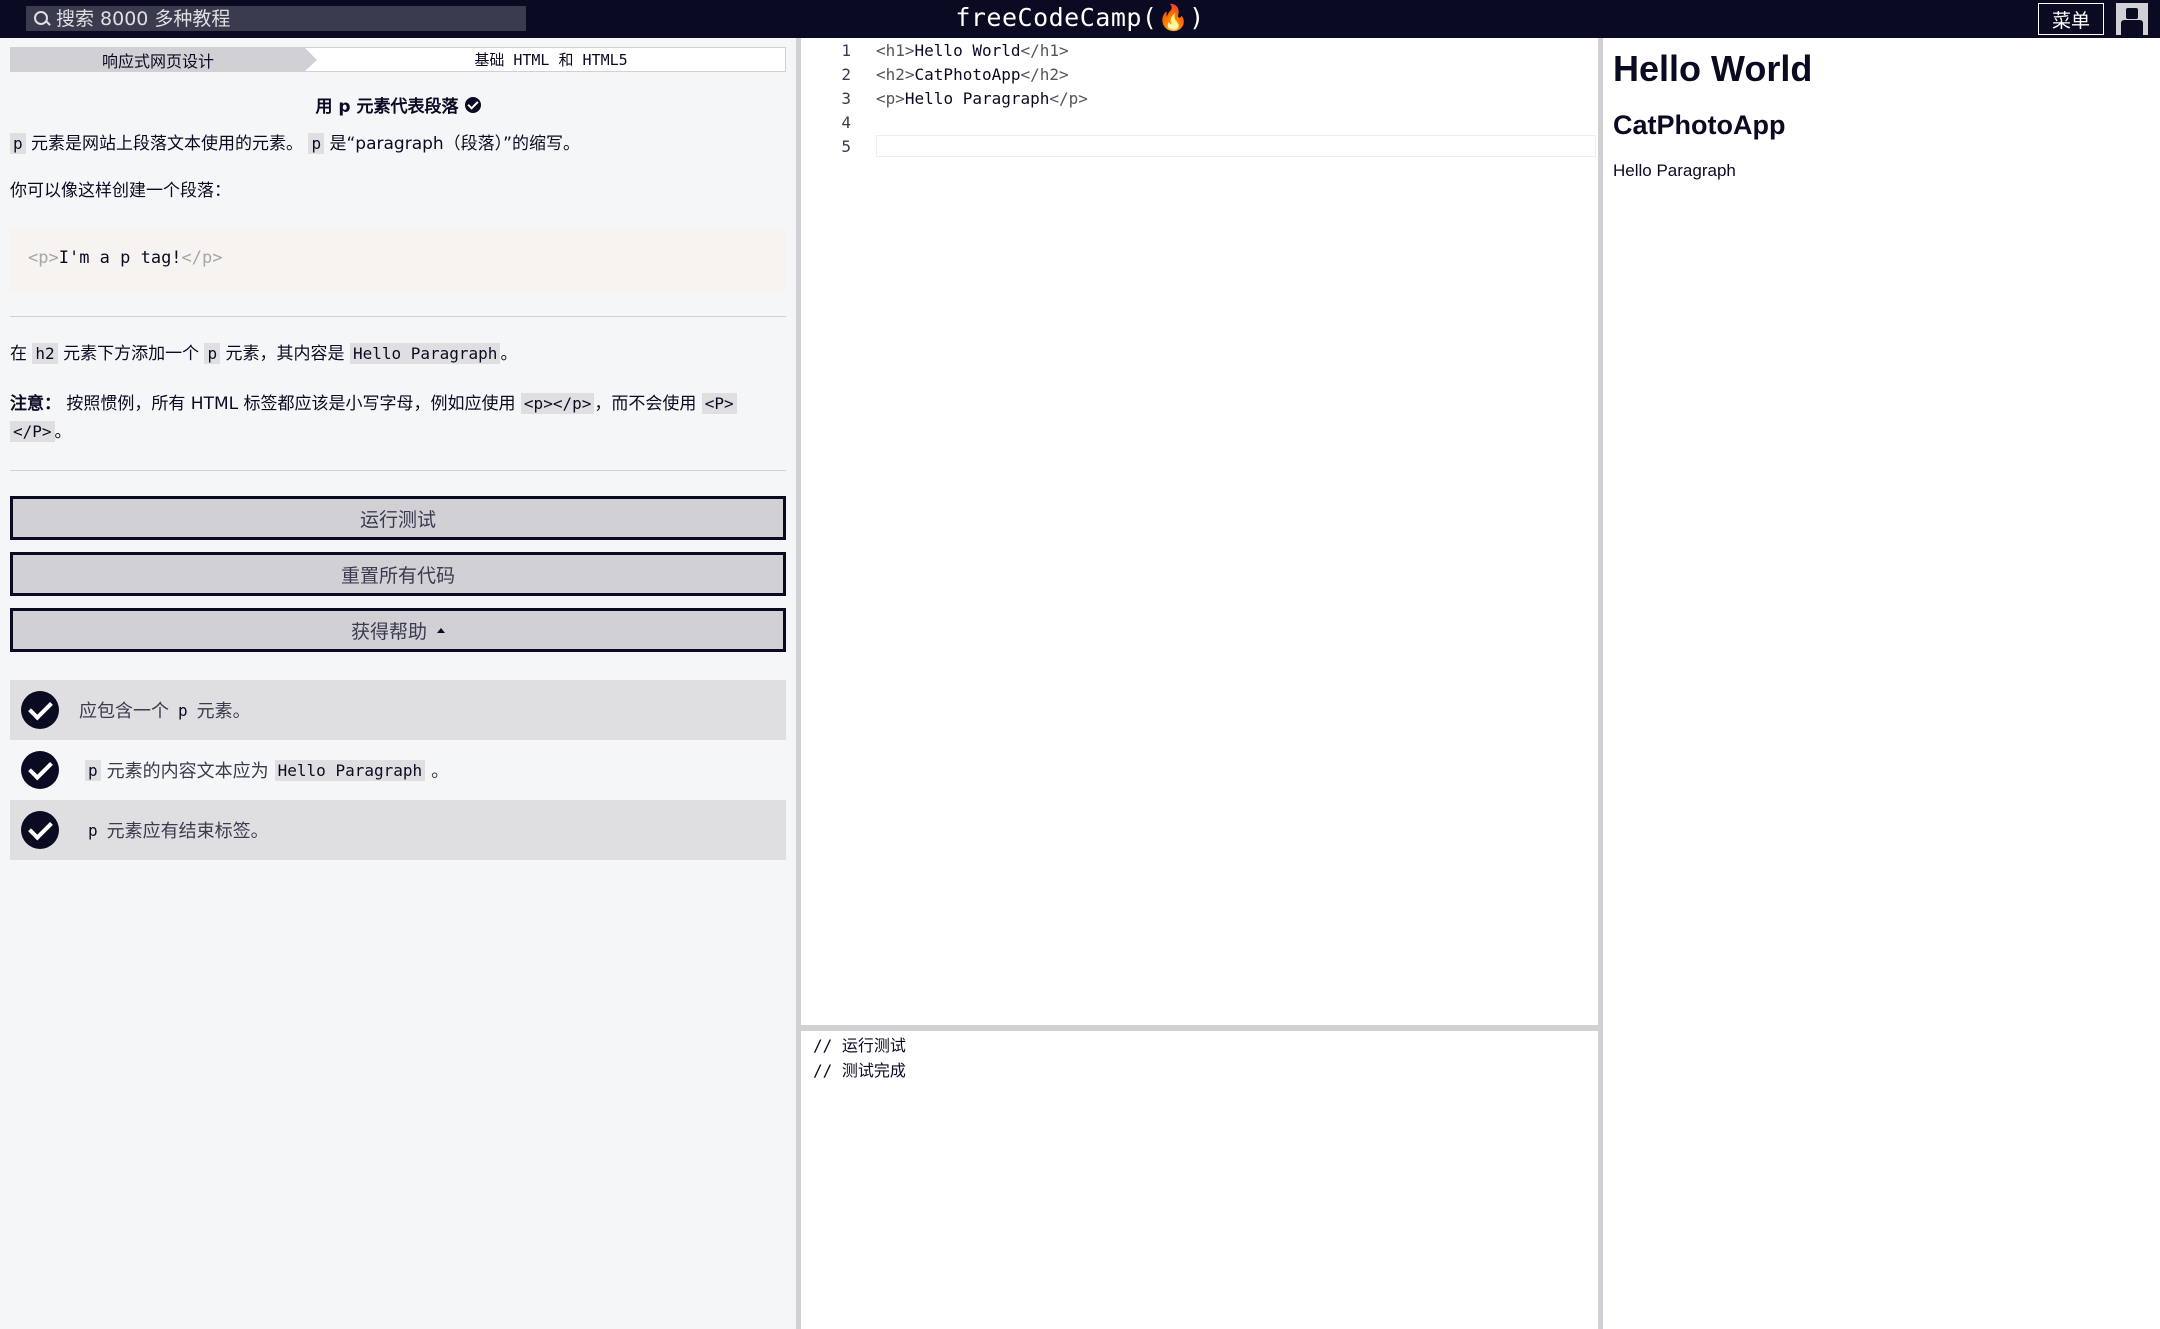 The height and width of the screenshot is (1329, 2160). I want to click on avatar, so click(2132, 19).